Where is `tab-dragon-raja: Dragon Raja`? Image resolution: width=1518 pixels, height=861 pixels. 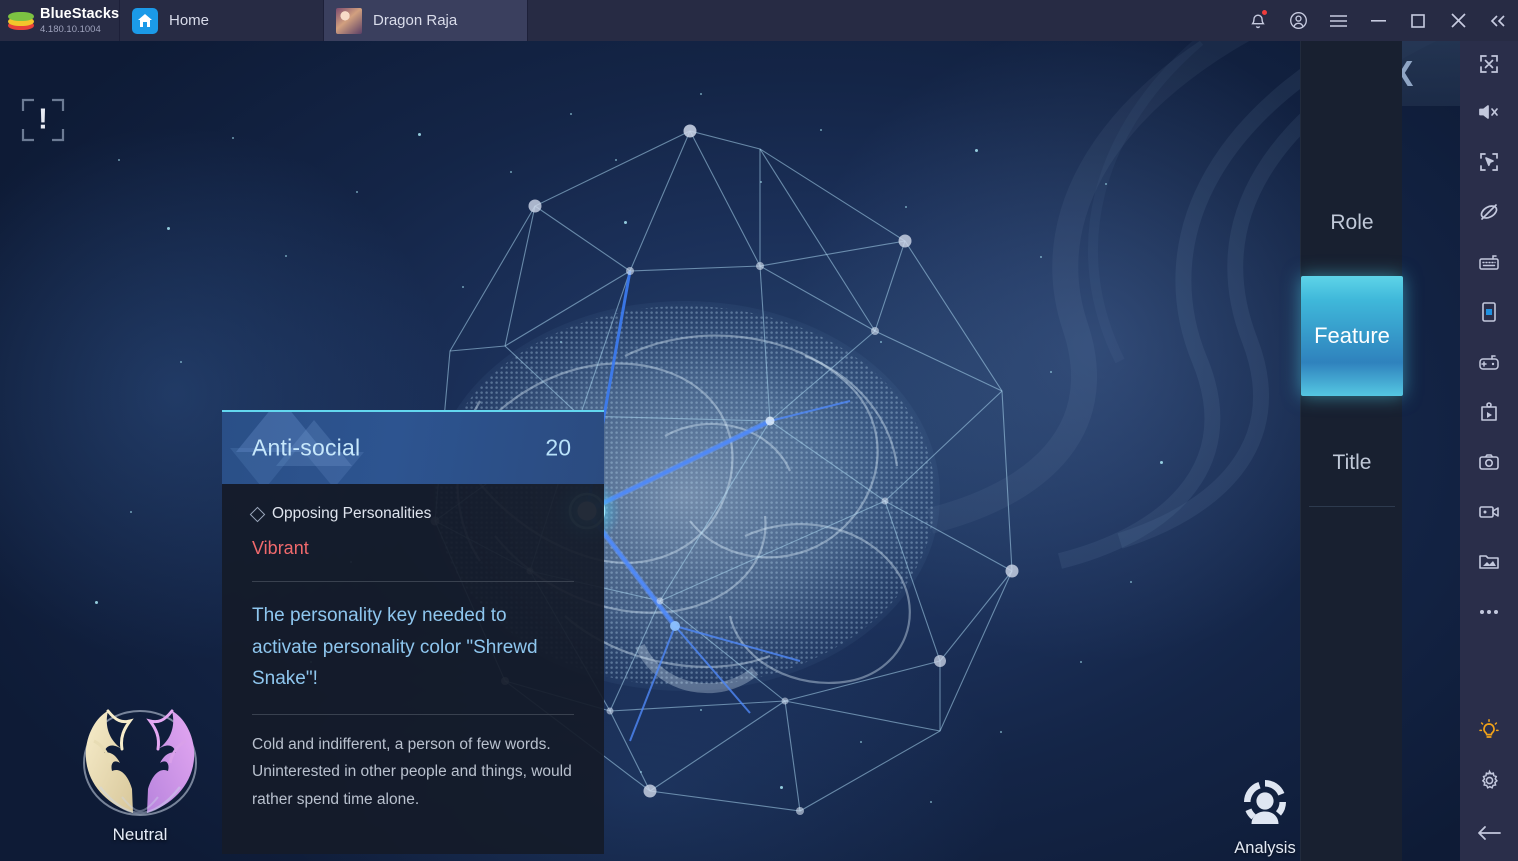 tab-dragon-raja: Dragon Raja is located at coordinates (426, 20).